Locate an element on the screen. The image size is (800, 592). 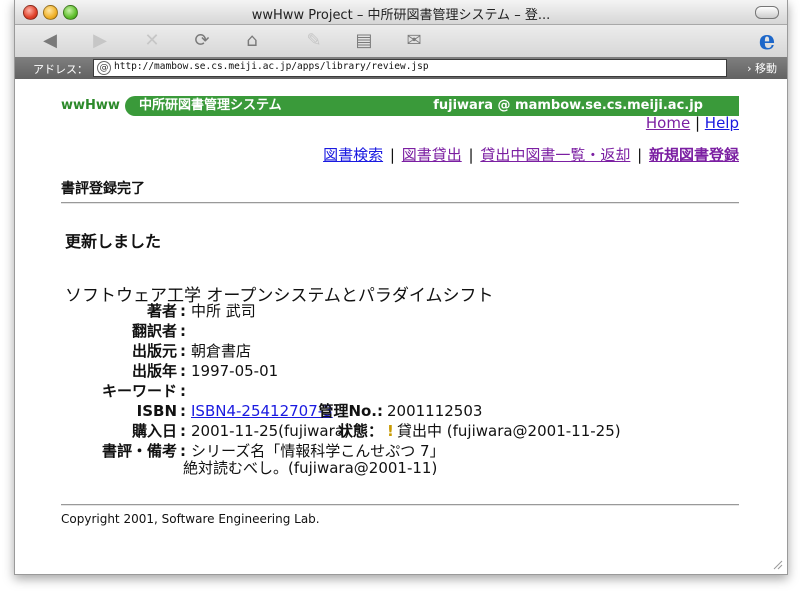
review-line-2: 絶対読むべし。(fujiwara@2001-11) is located at coordinates (310, 468).